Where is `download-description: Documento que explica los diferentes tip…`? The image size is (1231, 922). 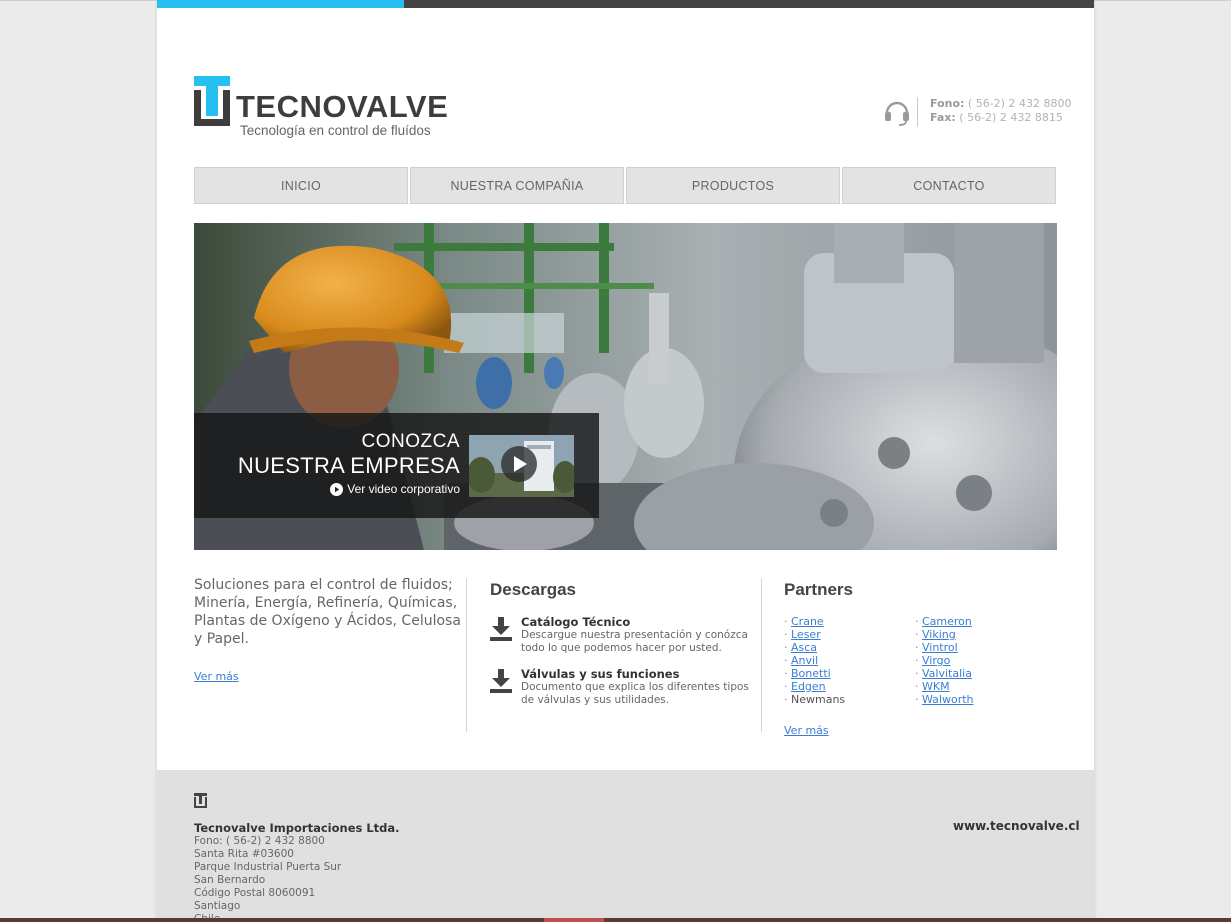
download-description: Documento que explica los diferentes tip… is located at coordinates (635, 693).